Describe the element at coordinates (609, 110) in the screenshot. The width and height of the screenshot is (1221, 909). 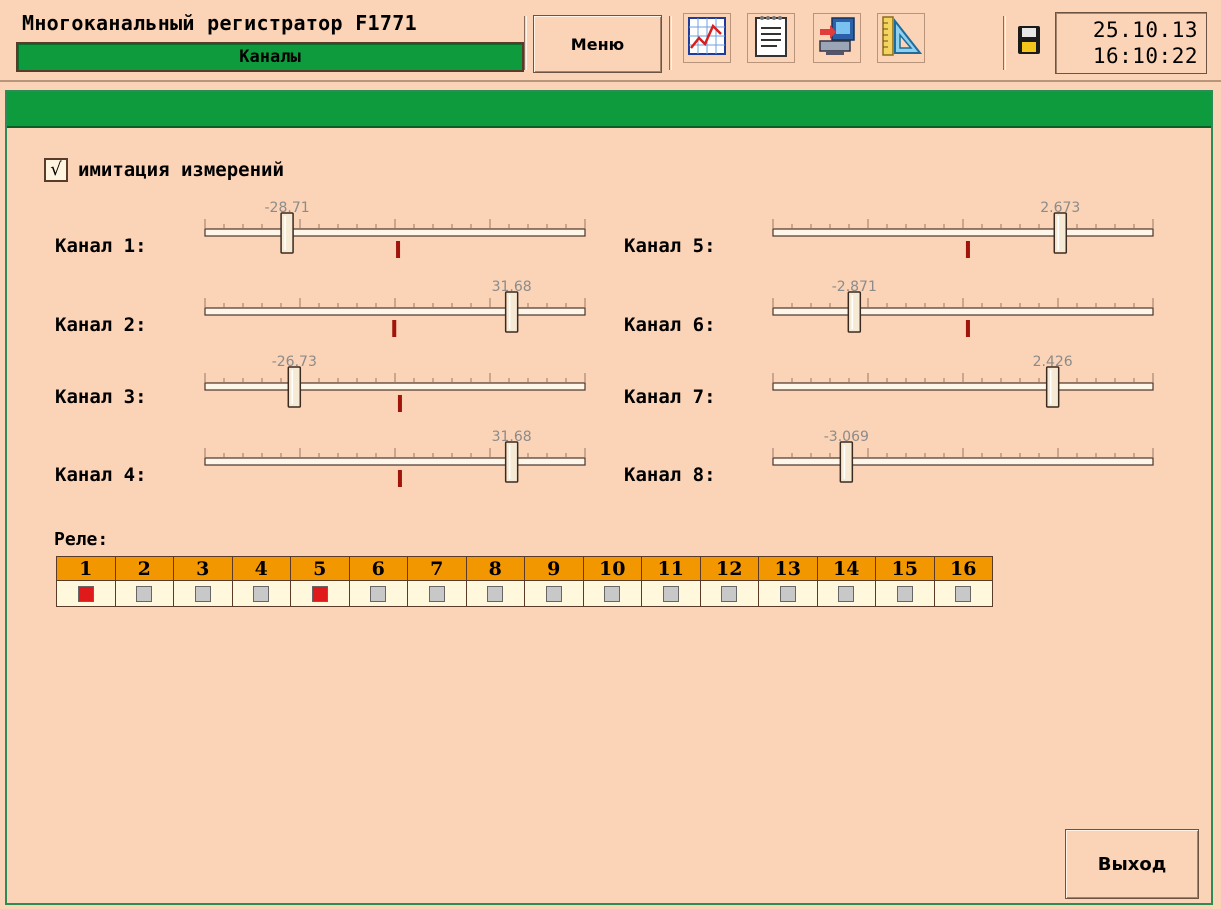
I see `panel-title-bar` at that location.